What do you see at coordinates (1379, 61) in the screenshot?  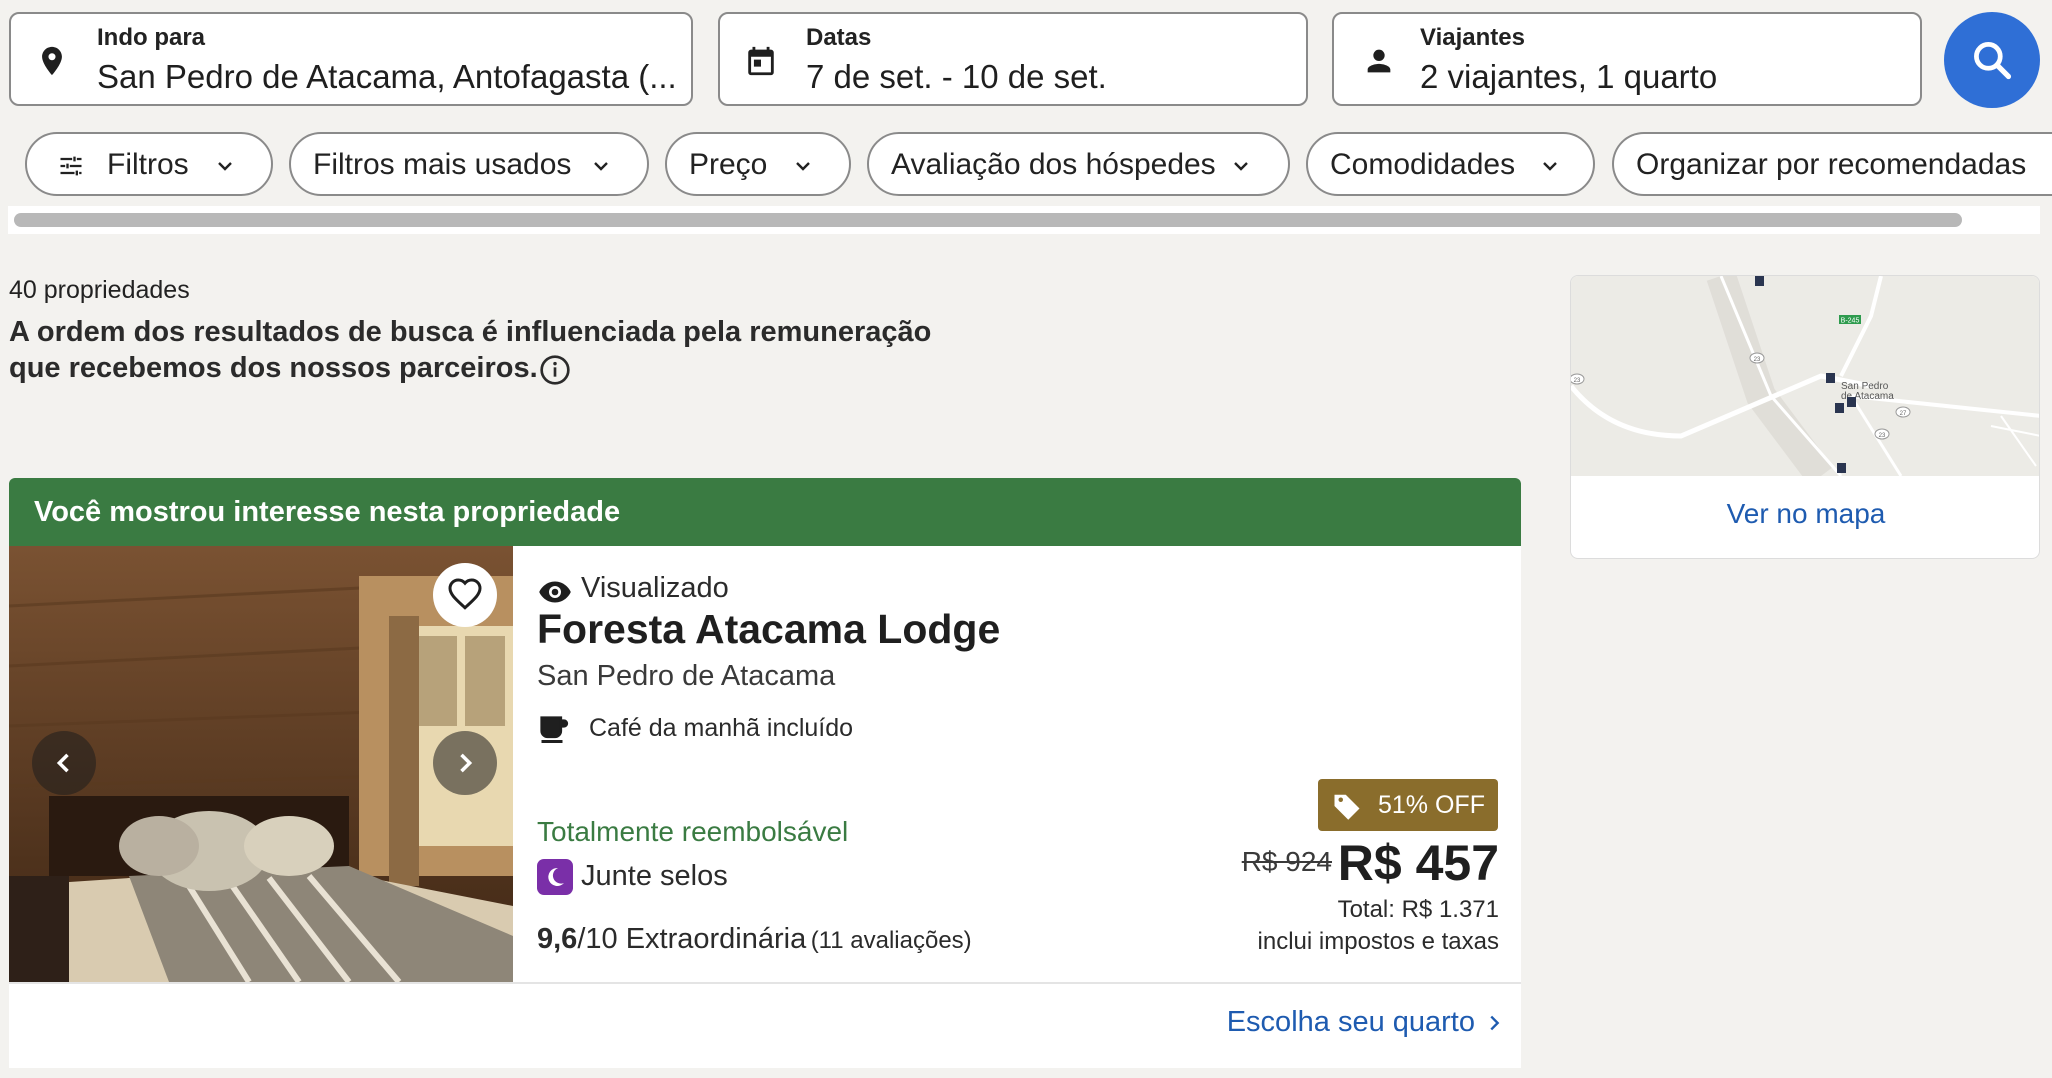 I see `person-icon` at bounding box center [1379, 61].